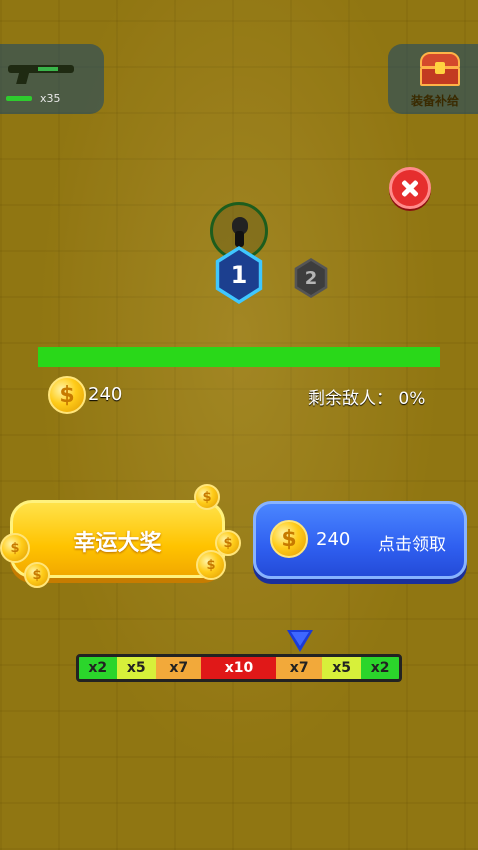 This screenshot has width=478, height=850. I want to click on lucky-prize-label: 幸运大奖, so click(117, 543).